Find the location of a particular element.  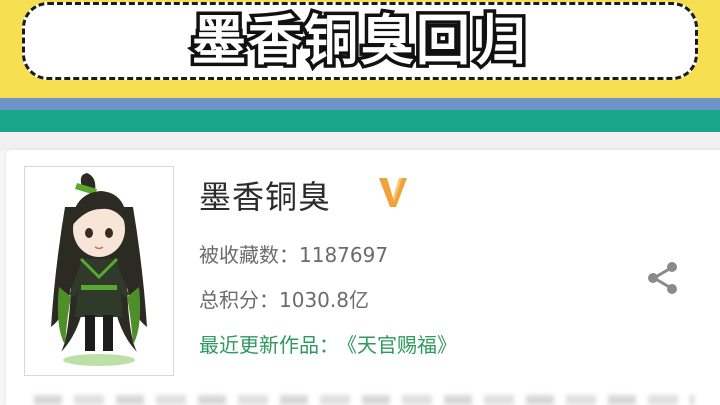

banner-title: 墨香铜臭回归 is located at coordinates (359, 40).